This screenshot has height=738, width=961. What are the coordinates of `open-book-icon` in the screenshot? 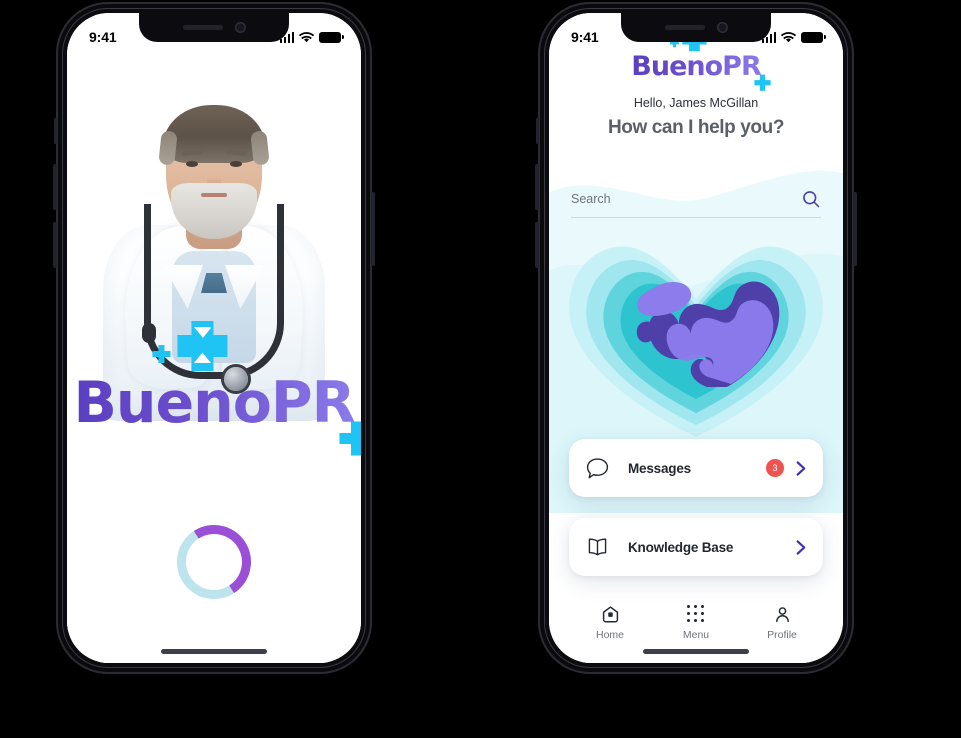 It's located at (597, 547).